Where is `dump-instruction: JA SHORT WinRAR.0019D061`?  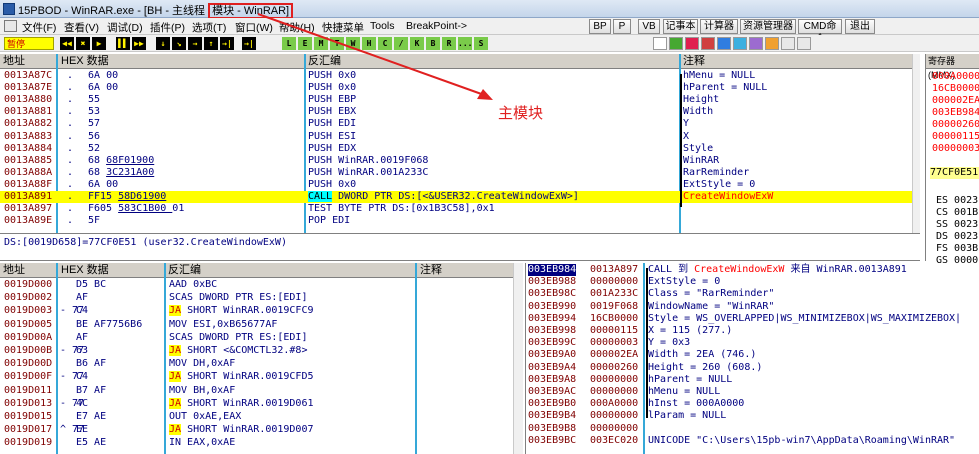
dump-instruction: JA SHORT WinRAR.0019D061 is located at coordinates (241, 403).